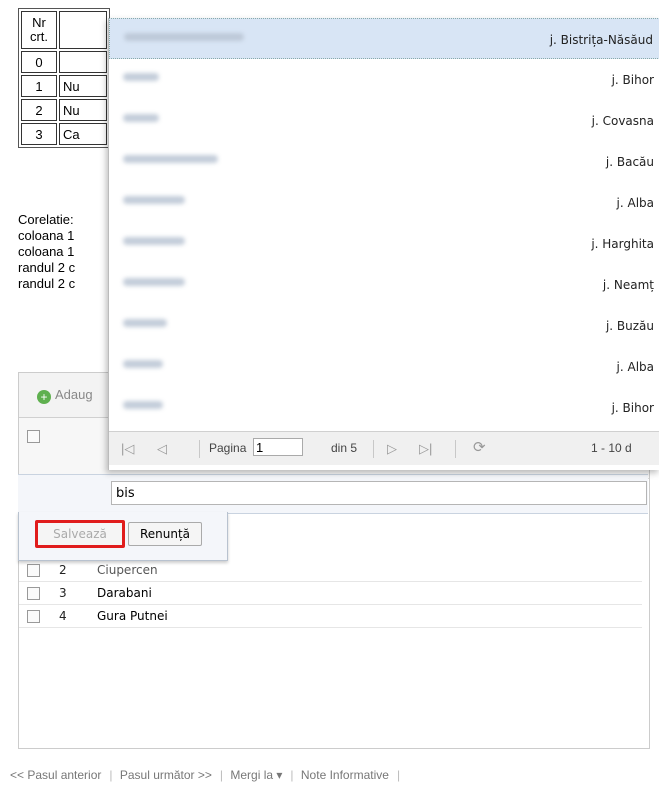  I want to click on paging-toolbar: |◁ ◁ Pagina 1 din 5 ▷ ▷| ⟳ 1 - 10 d, so click(384, 448).